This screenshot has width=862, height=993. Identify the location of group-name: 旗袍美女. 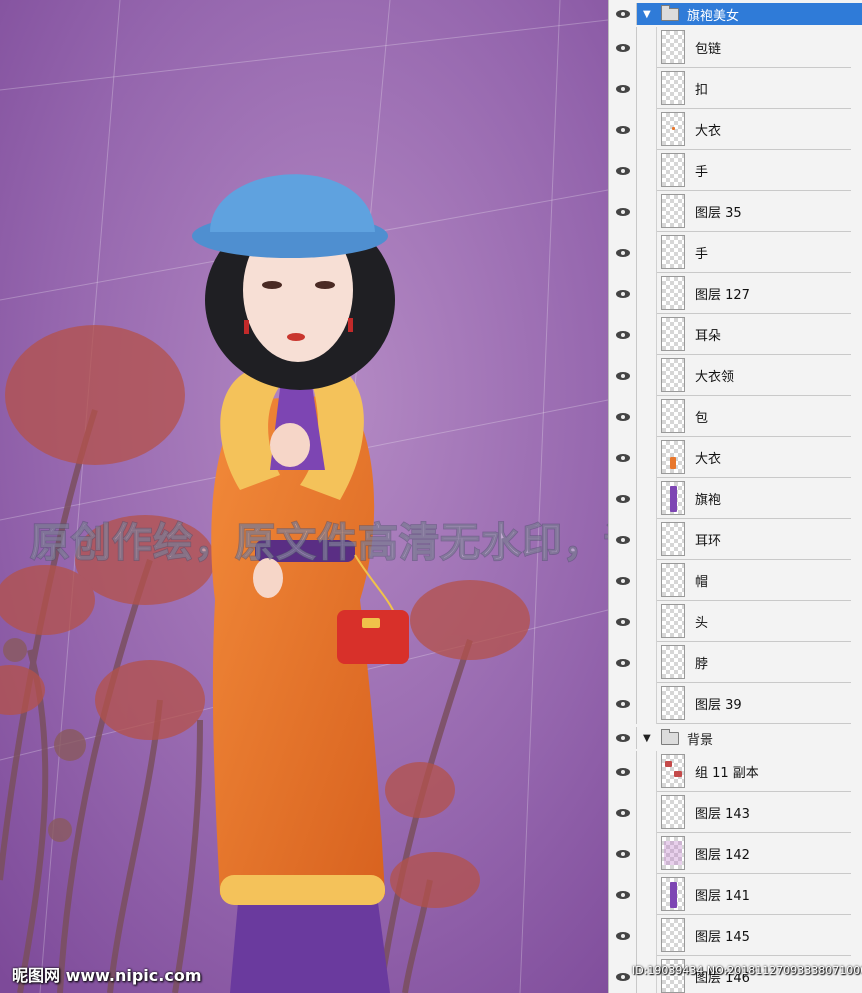
(713, 16).